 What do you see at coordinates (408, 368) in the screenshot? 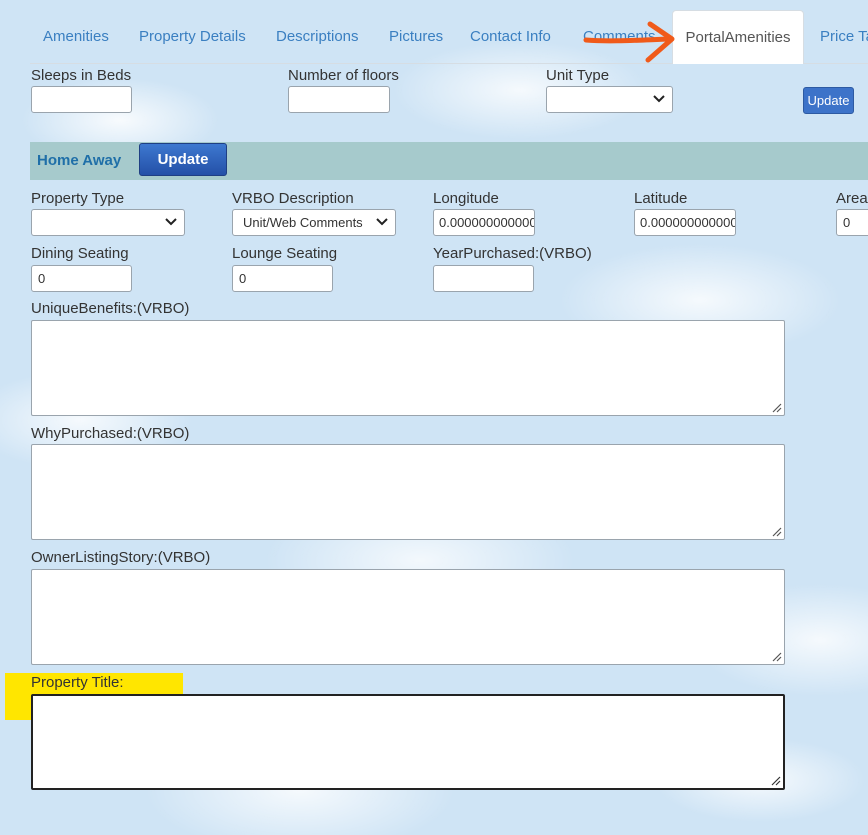
I see `unique-benefits-textarea` at bounding box center [408, 368].